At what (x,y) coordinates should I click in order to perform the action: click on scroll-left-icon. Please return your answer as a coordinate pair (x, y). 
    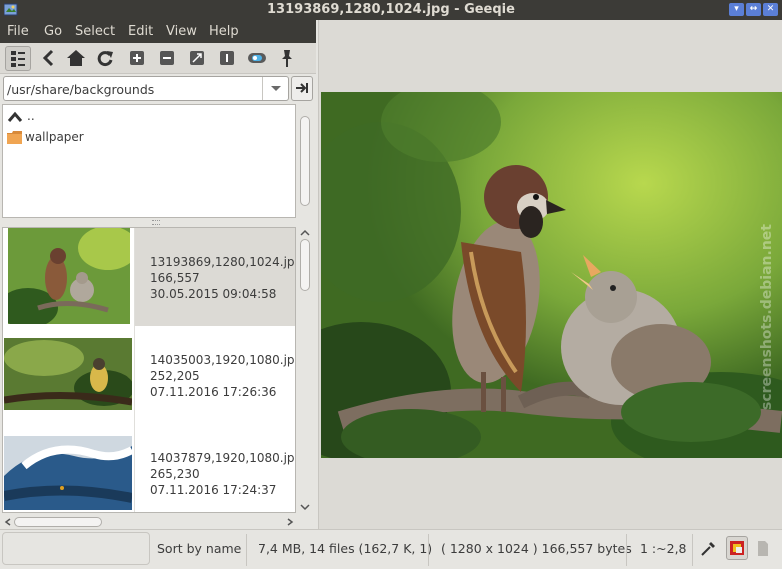
    Looking at the image, I should click on (8, 522).